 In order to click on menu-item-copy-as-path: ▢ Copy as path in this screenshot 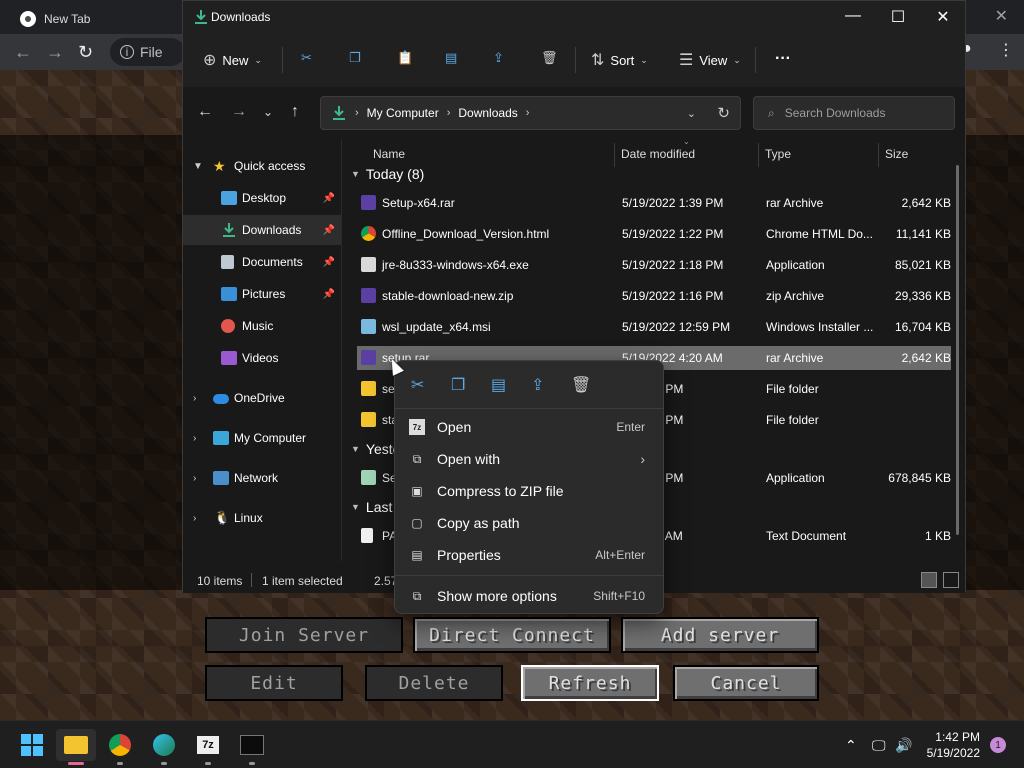, I will do `click(529, 523)`.